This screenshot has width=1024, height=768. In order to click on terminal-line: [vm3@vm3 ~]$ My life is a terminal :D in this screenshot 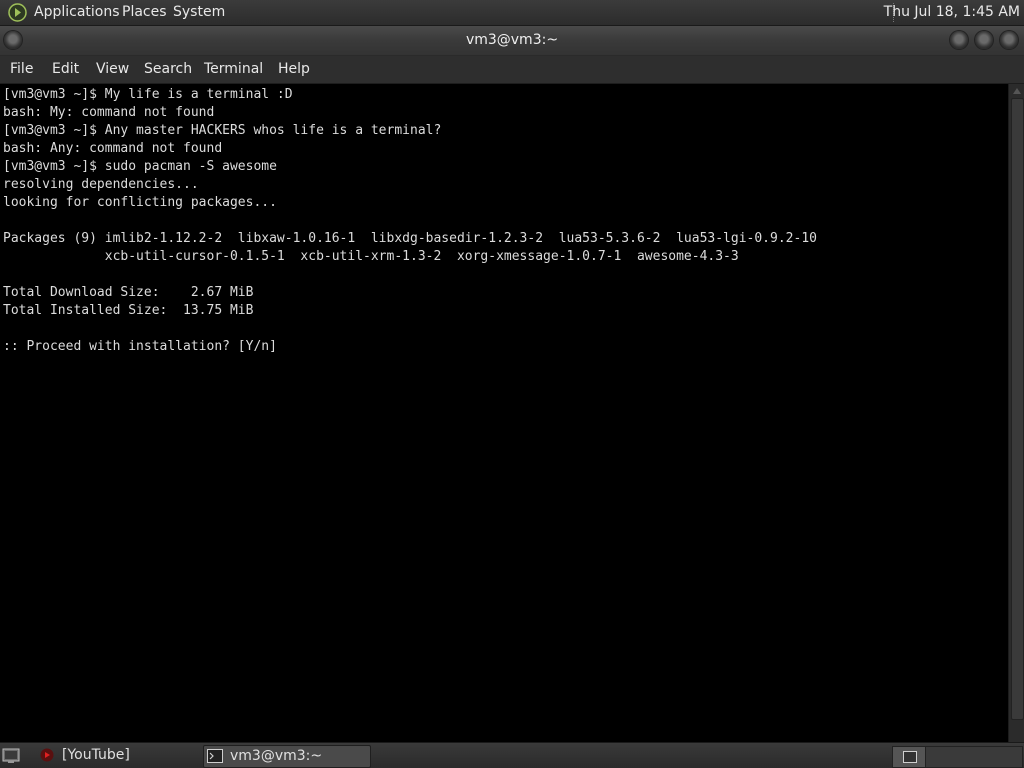, I will do `click(148, 94)`.